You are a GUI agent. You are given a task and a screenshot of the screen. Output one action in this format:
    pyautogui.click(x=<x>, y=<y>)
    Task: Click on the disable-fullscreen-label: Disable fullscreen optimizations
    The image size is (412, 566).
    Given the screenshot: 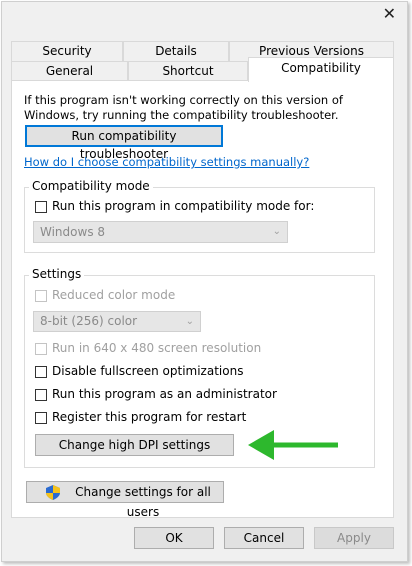 What is the action you would take?
    pyautogui.click(x=148, y=371)
    